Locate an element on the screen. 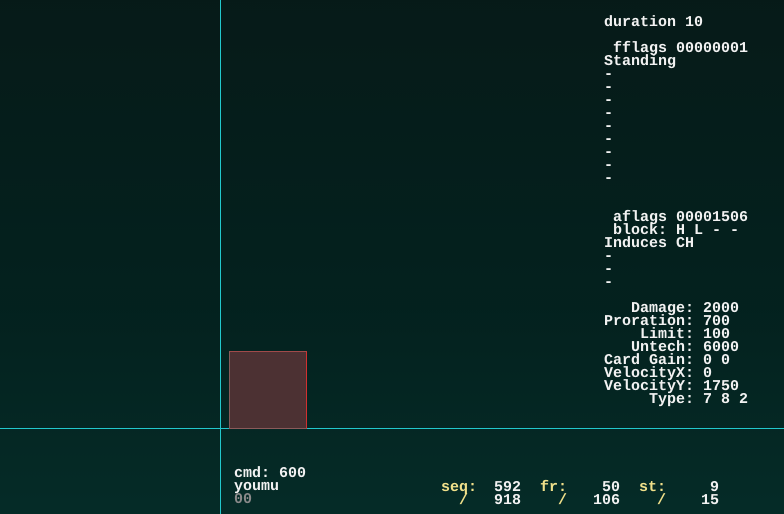  flag-line: Induces CH is located at coordinates (649, 243).